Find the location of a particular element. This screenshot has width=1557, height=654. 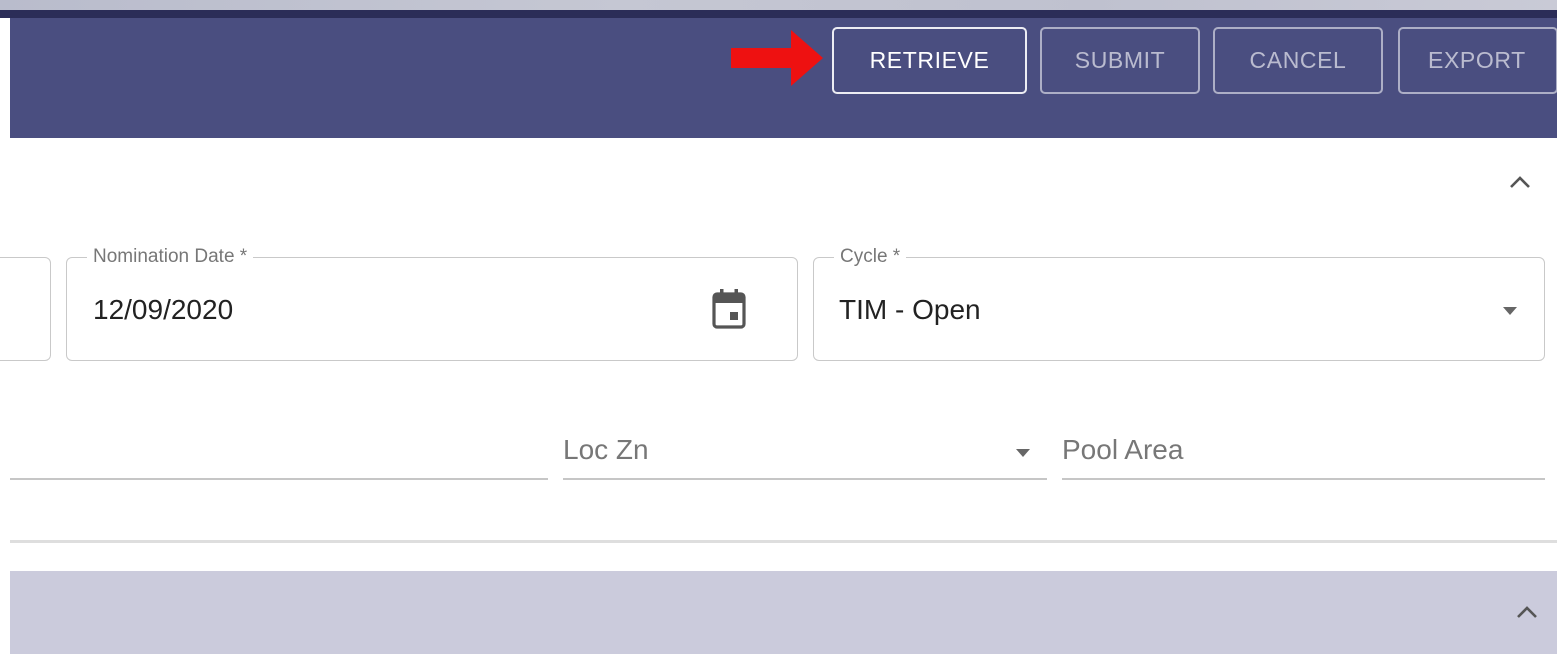

loc-zn-select: Loc Zn is located at coordinates (805, 452).